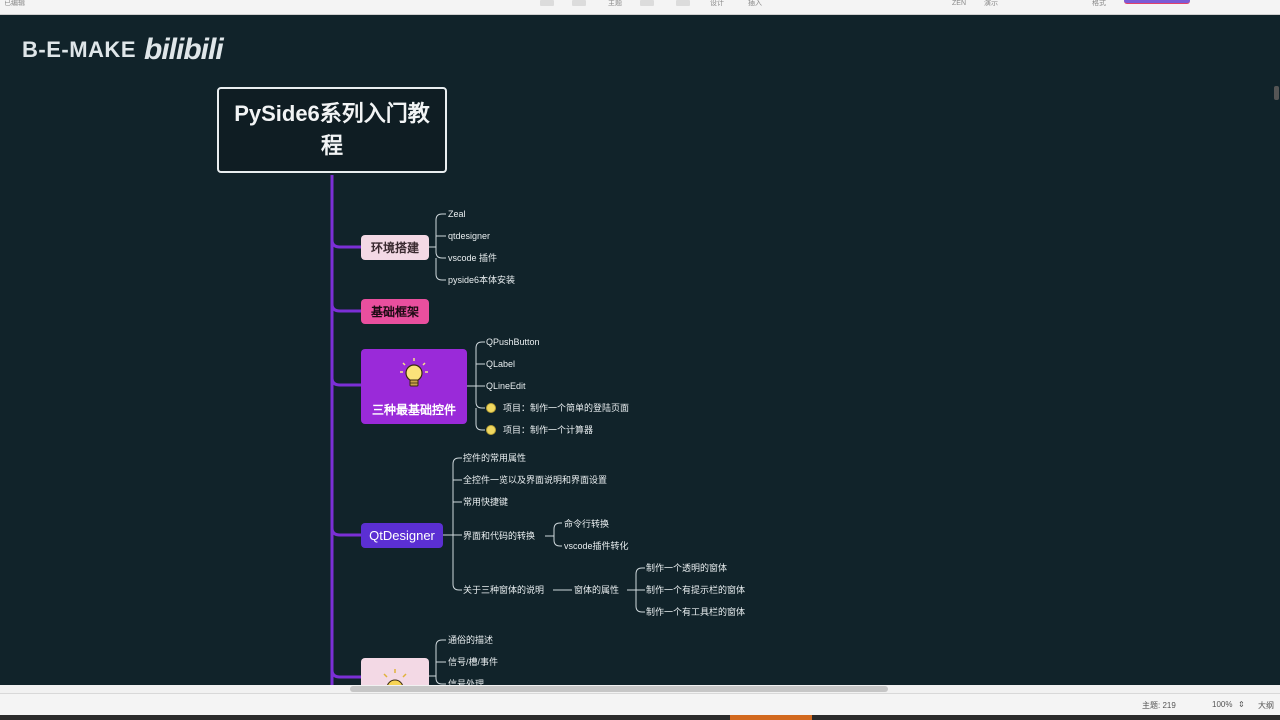 Image resolution: width=1280 pixels, height=720 pixels. Describe the element at coordinates (619, 689) in the screenshot. I see `scrollbar-thumb` at that location.